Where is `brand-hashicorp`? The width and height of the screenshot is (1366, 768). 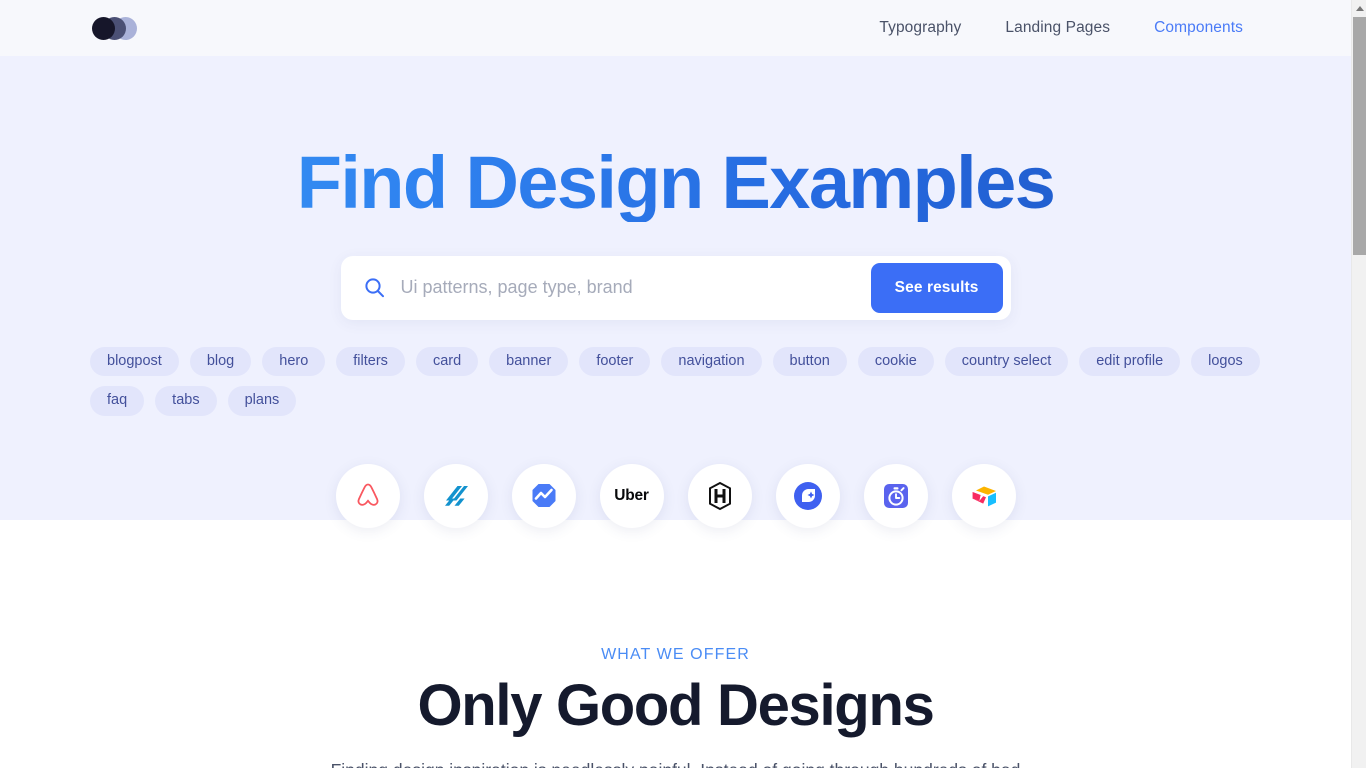 brand-hashicorp is located at coordinates (719, 496).